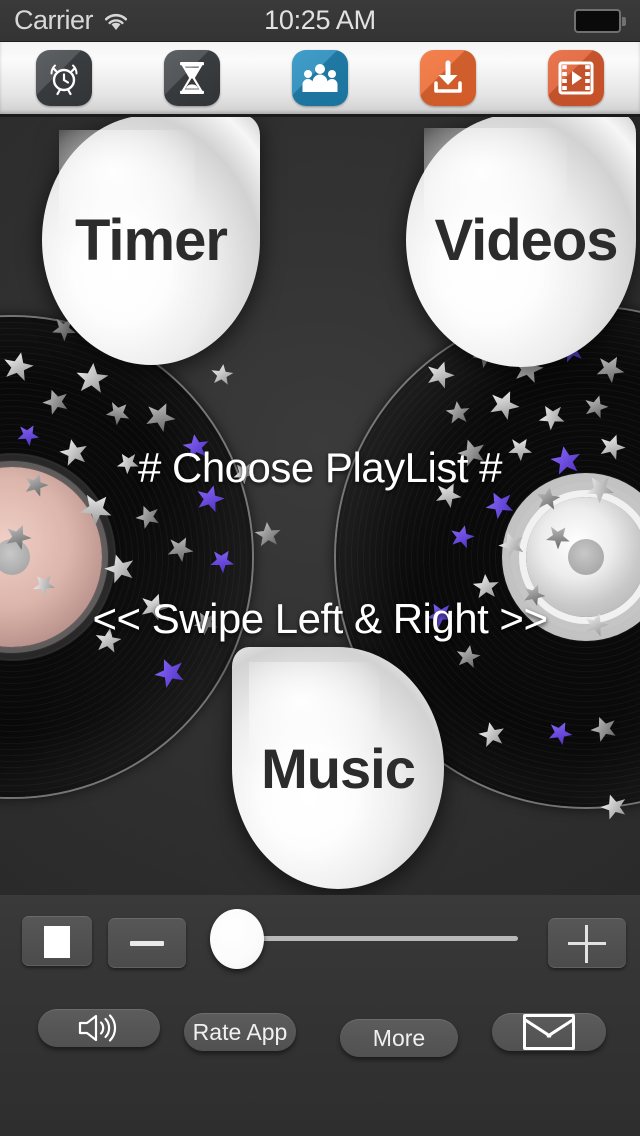 The width and height of the screenshot is (640, 1136). I want to click on plus-icon, so click(587, 943).